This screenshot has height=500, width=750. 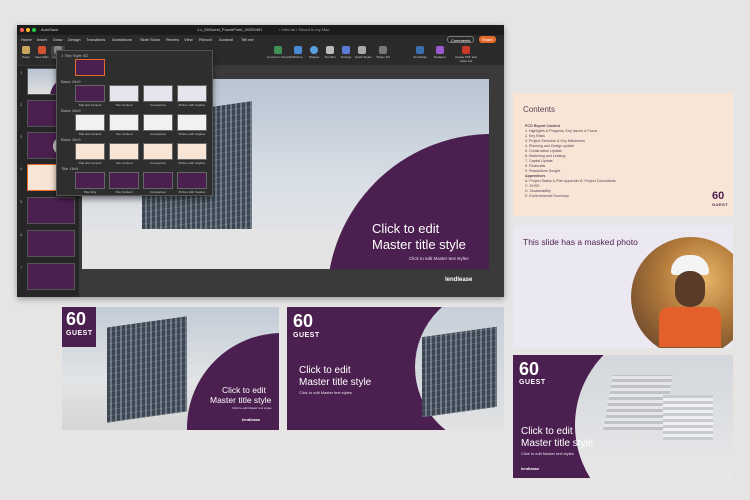 I want to click on toc-line: E. Environmental Summary, so click(x=547, y=196).